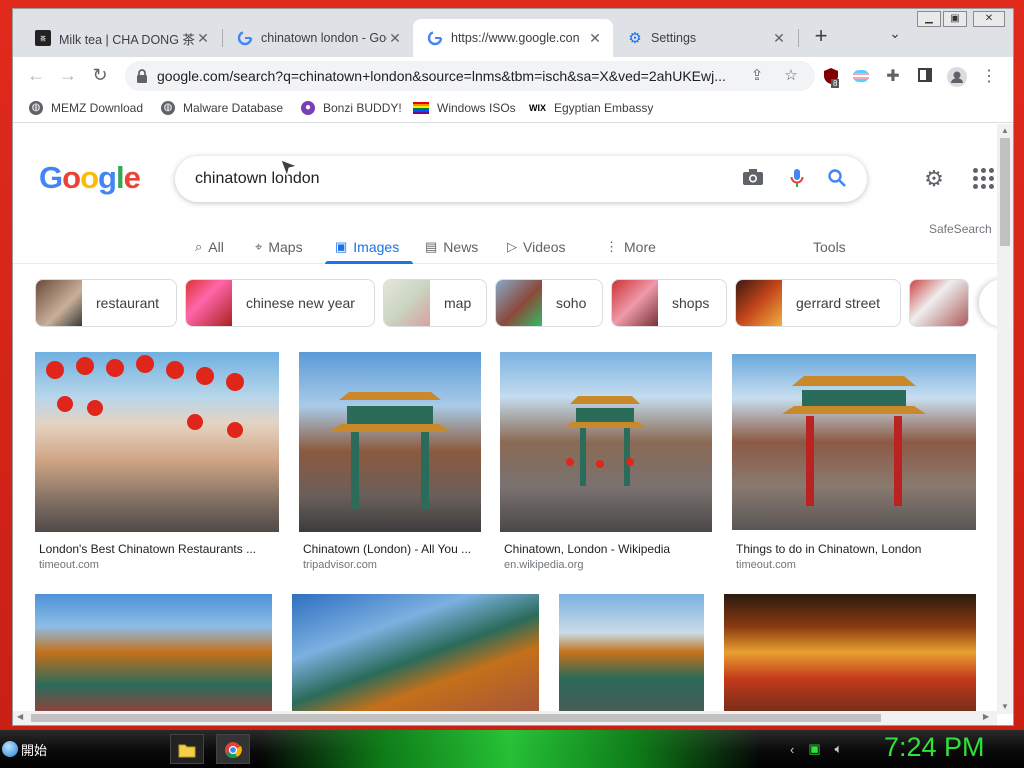 The height and width of the screenshot is (768, 1024). I want to click on chip-restaurant: restaurant, so click(106, 303).